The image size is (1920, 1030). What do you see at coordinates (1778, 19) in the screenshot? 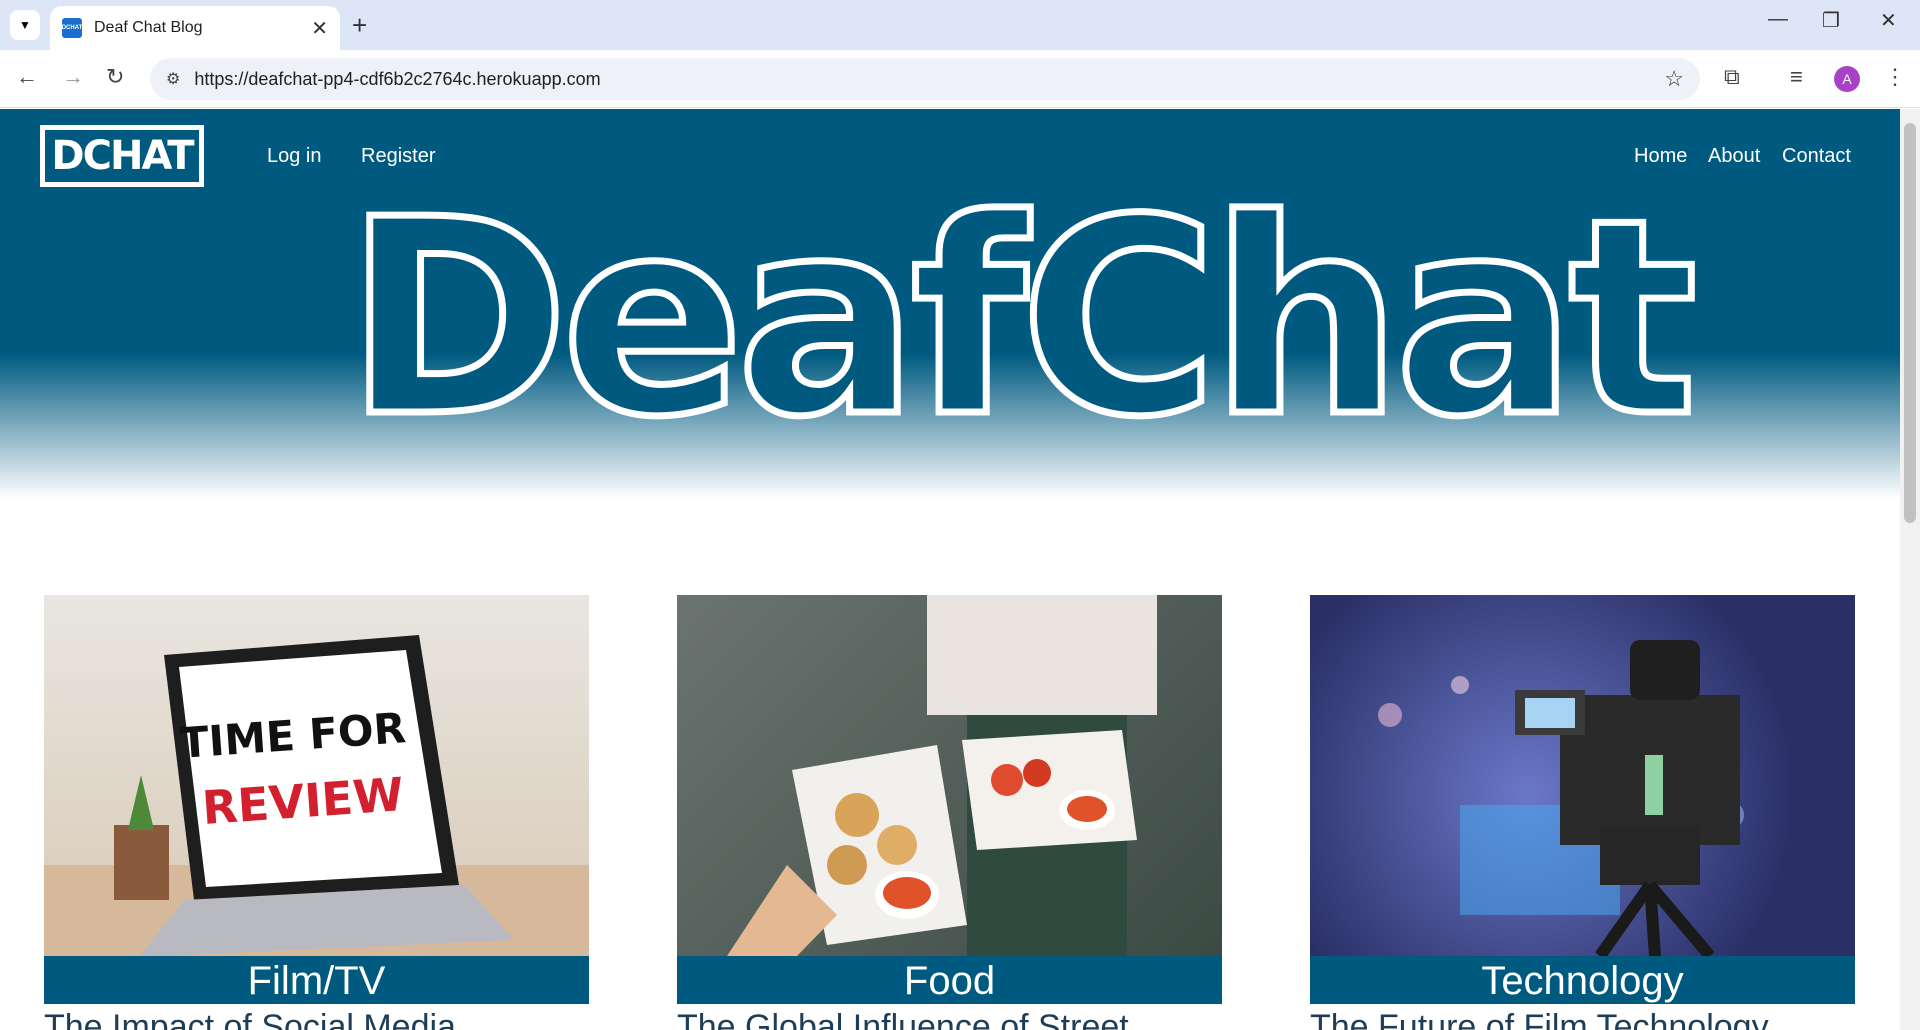
I see `minimize-icon: —` at bounding box center [1778, 19].